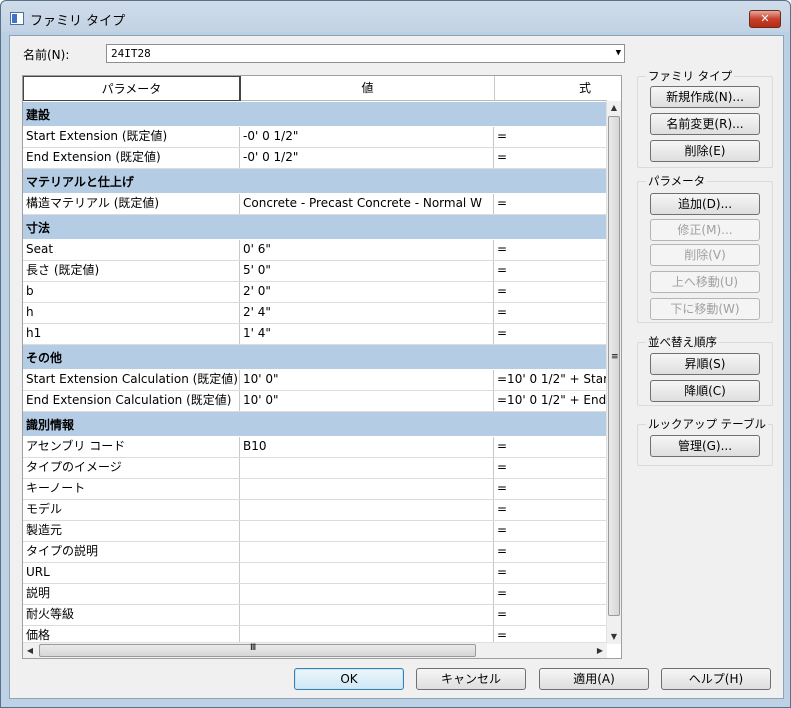 Image resolution: width=791 pixels, height=708 pixels. I want to click on move-down-button: 下に移動(W), so click(705, 309).